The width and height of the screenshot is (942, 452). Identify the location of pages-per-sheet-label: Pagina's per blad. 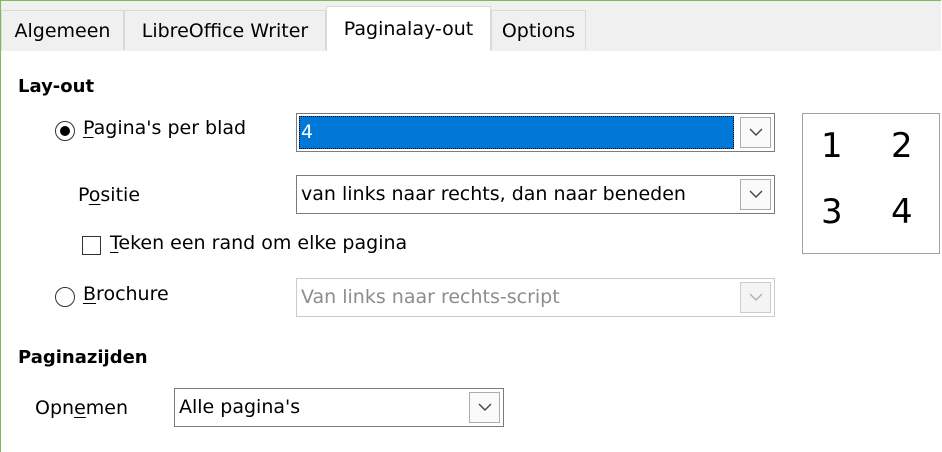
(165, 128).